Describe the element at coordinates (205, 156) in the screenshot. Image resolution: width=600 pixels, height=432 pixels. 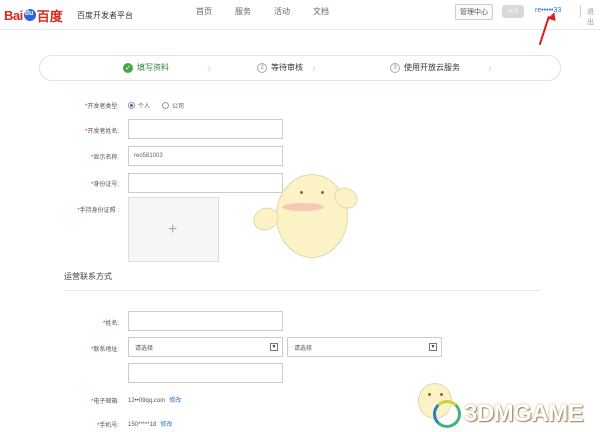
I see `display-name-input: reo581003` at that location.